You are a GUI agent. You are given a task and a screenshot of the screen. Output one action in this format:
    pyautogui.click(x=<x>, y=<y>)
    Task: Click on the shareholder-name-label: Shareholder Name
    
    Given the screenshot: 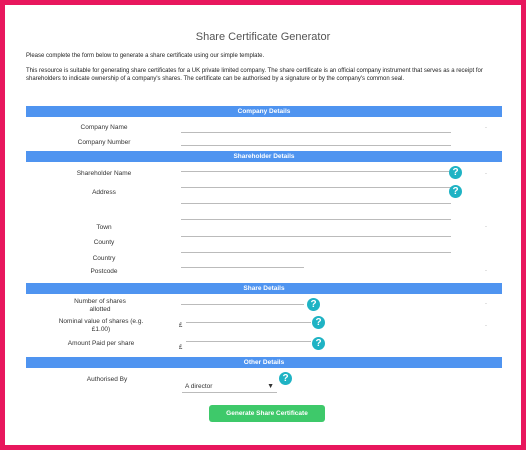 What is the action you would take?
    pyautogui.click(x=104, y=173)
    